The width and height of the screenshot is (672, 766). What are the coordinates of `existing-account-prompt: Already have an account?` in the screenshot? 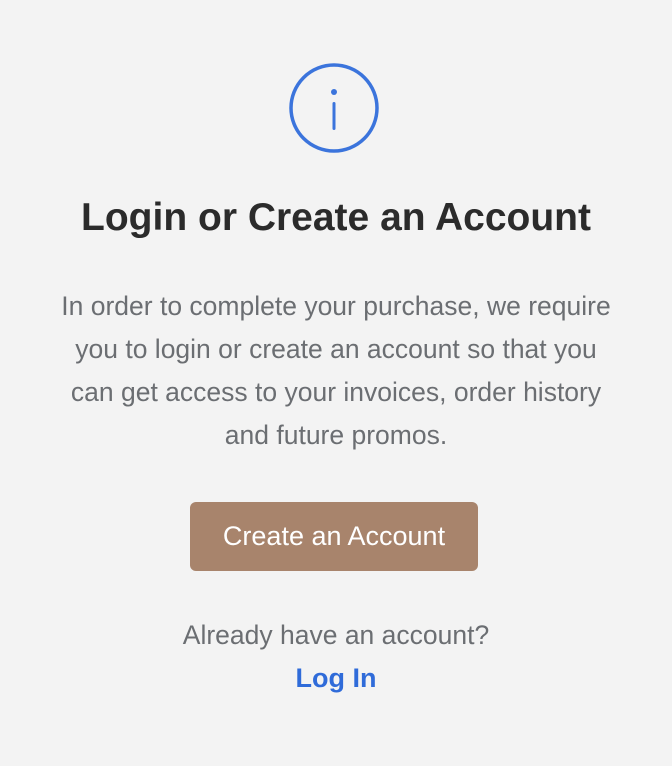 It's located at (336, 635).